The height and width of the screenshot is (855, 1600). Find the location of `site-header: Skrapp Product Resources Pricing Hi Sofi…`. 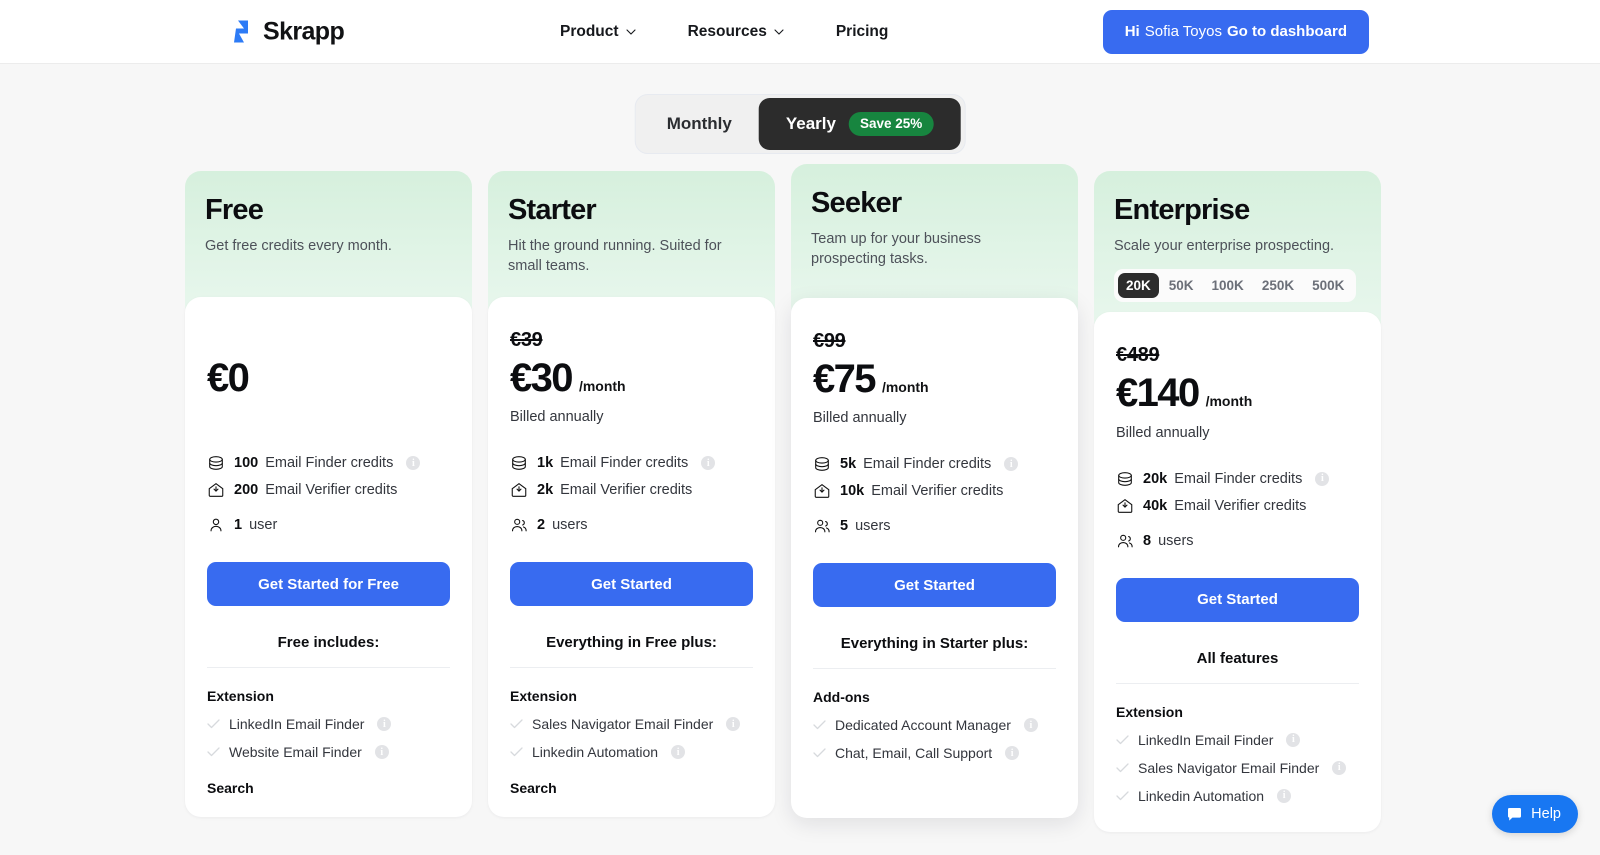

site-header: Skrapp Product Resources Pricing Hi Sofi… is located at coordinates (800, 32).